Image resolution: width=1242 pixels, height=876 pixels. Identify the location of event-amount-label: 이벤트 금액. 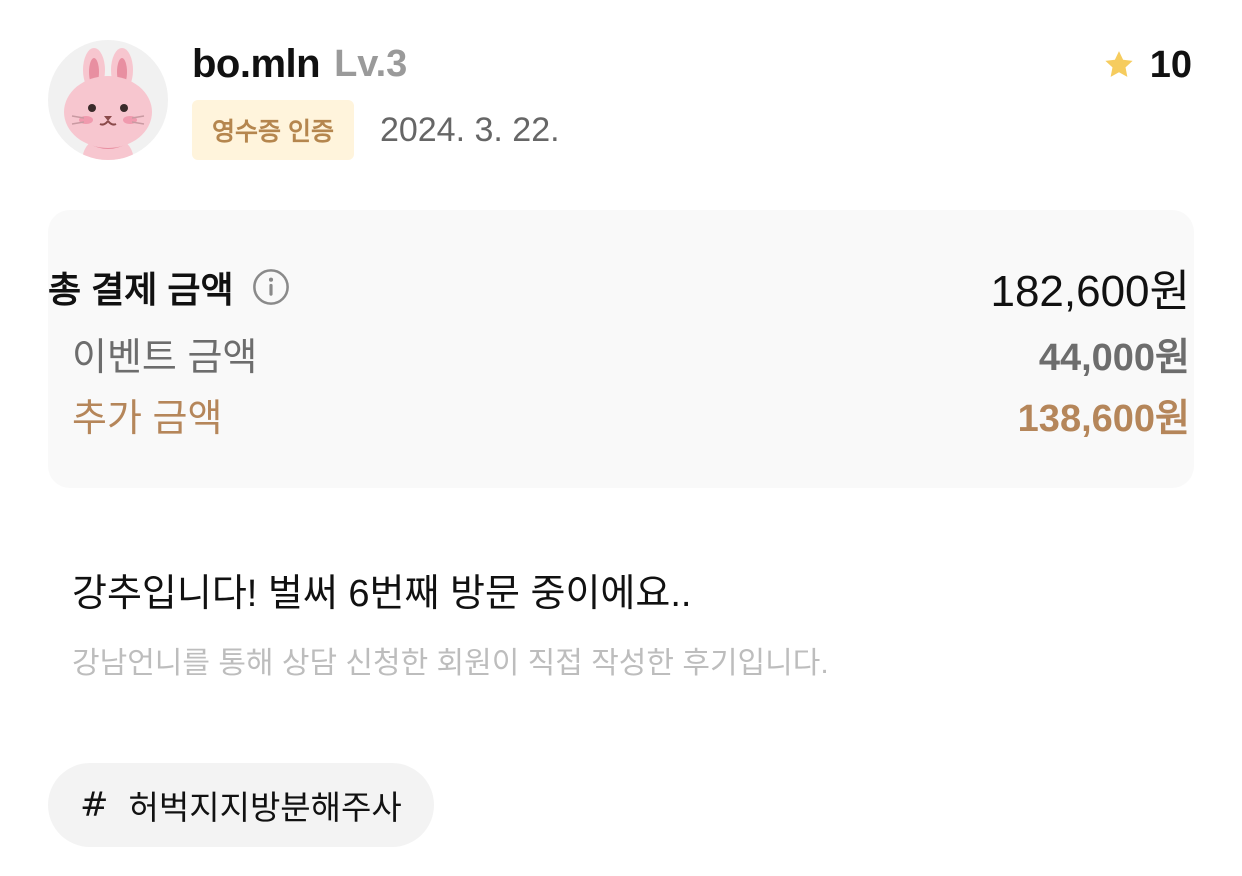
(165, 357).